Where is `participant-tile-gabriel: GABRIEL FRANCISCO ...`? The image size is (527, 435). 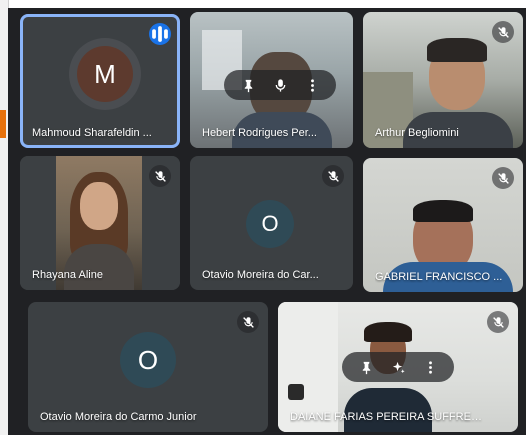 participant-tile-gabriel: GABRIEL FRANCISCO ... is located at coordinates (443, 225).